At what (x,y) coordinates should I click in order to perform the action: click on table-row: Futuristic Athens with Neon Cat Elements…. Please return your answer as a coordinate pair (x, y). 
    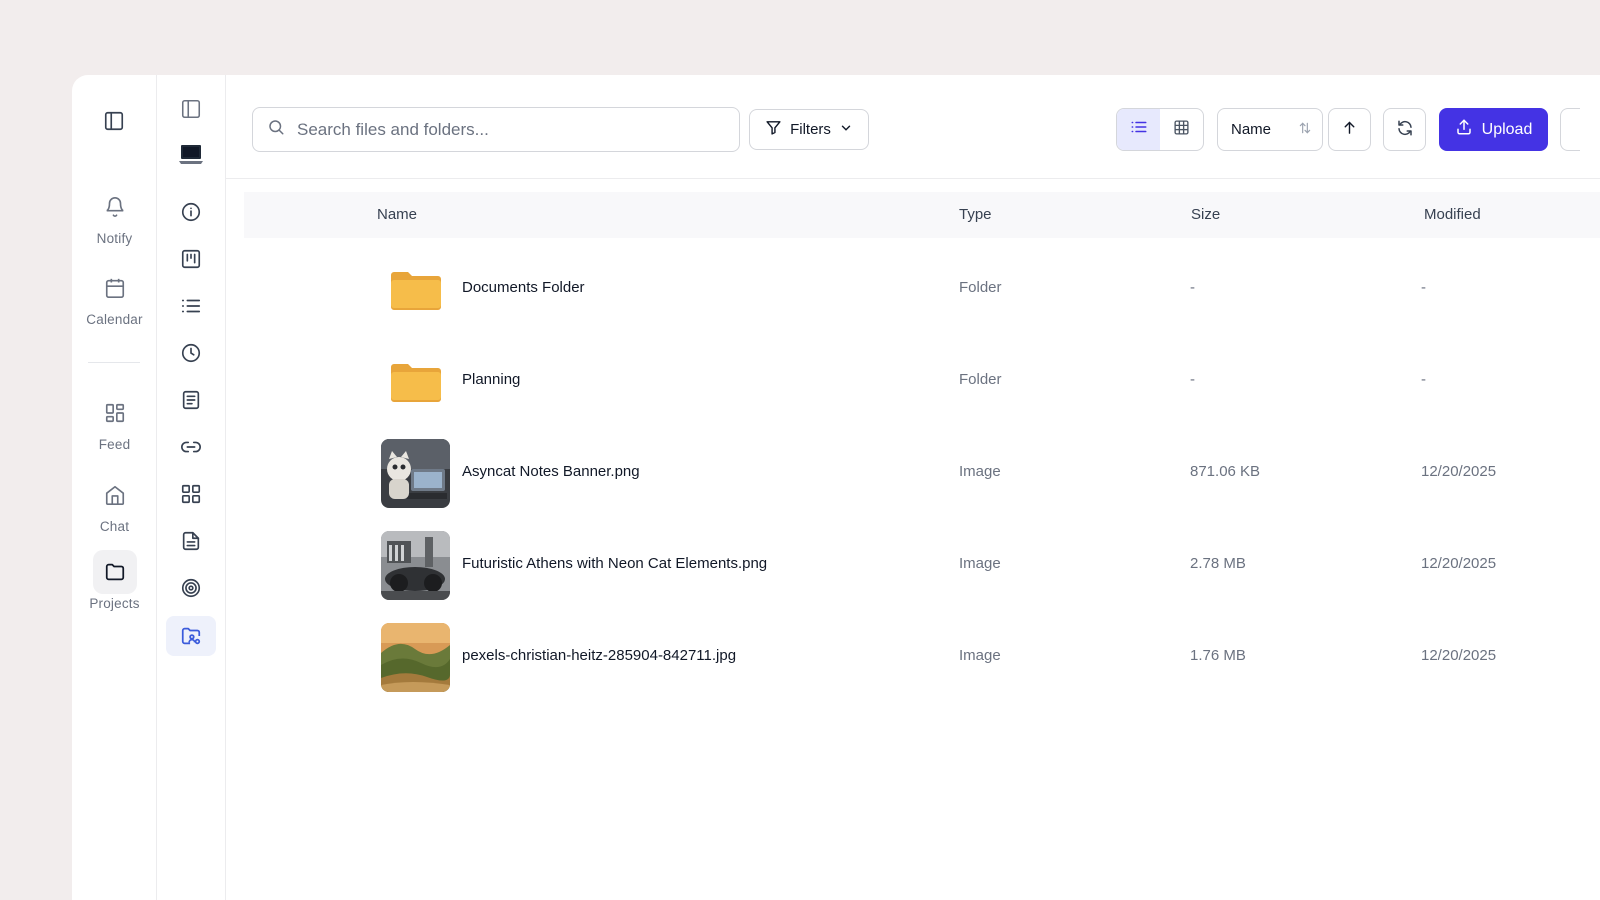
    Looking at the image, I should click on (922, 563).